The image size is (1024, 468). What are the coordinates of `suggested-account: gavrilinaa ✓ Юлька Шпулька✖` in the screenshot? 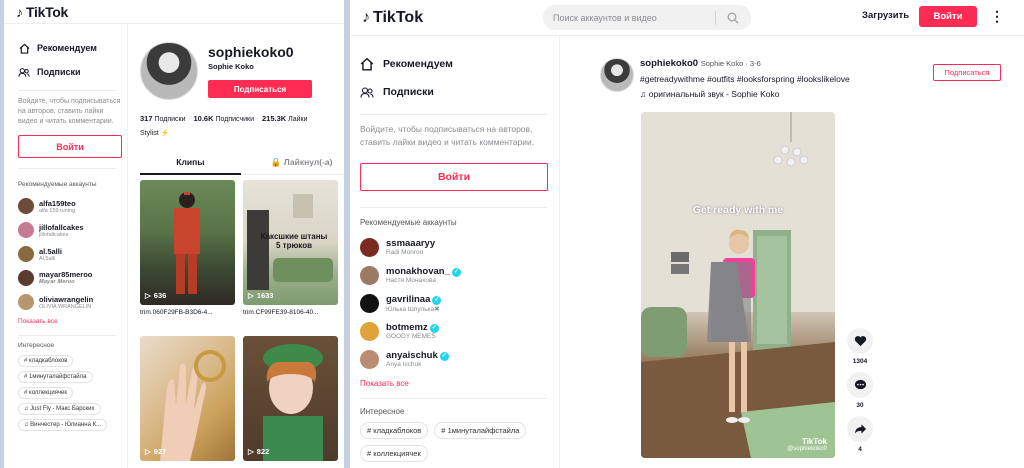 It's located at (459, 303).